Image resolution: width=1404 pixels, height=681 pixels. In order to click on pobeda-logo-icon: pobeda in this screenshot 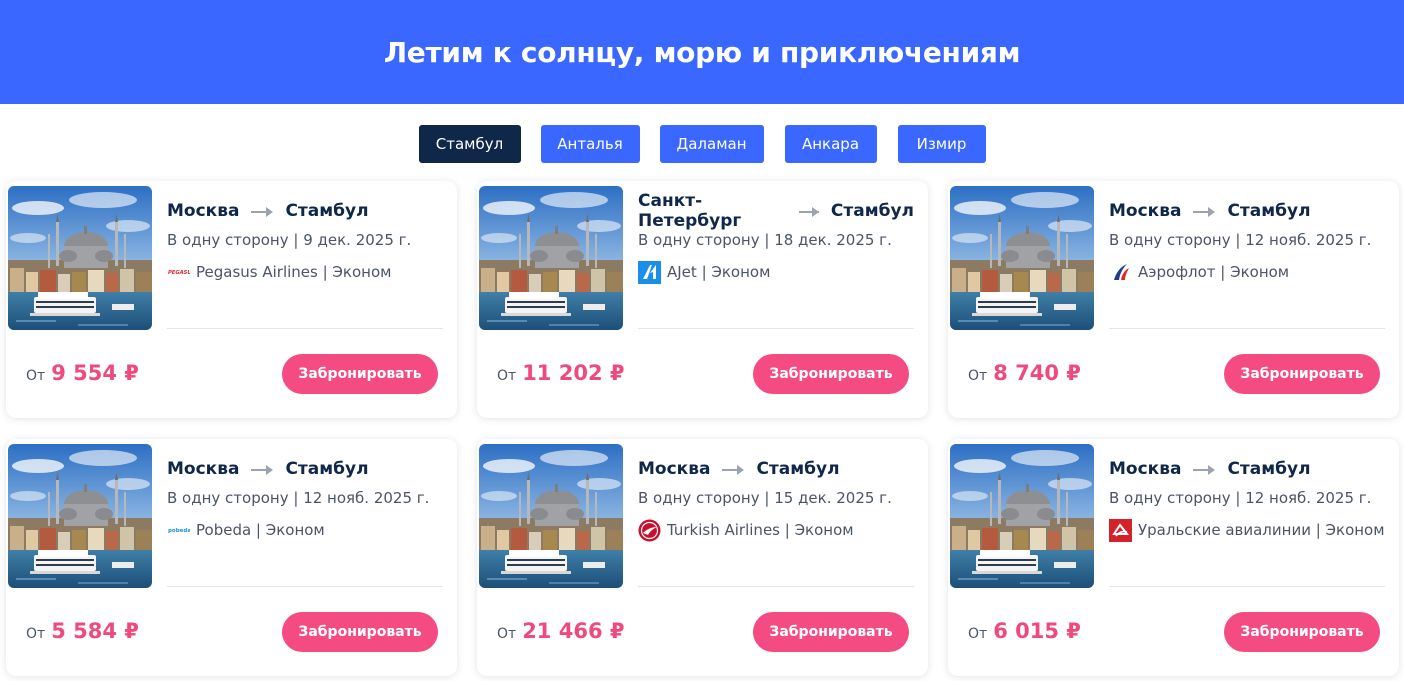, I will do `click(178, 530)`.